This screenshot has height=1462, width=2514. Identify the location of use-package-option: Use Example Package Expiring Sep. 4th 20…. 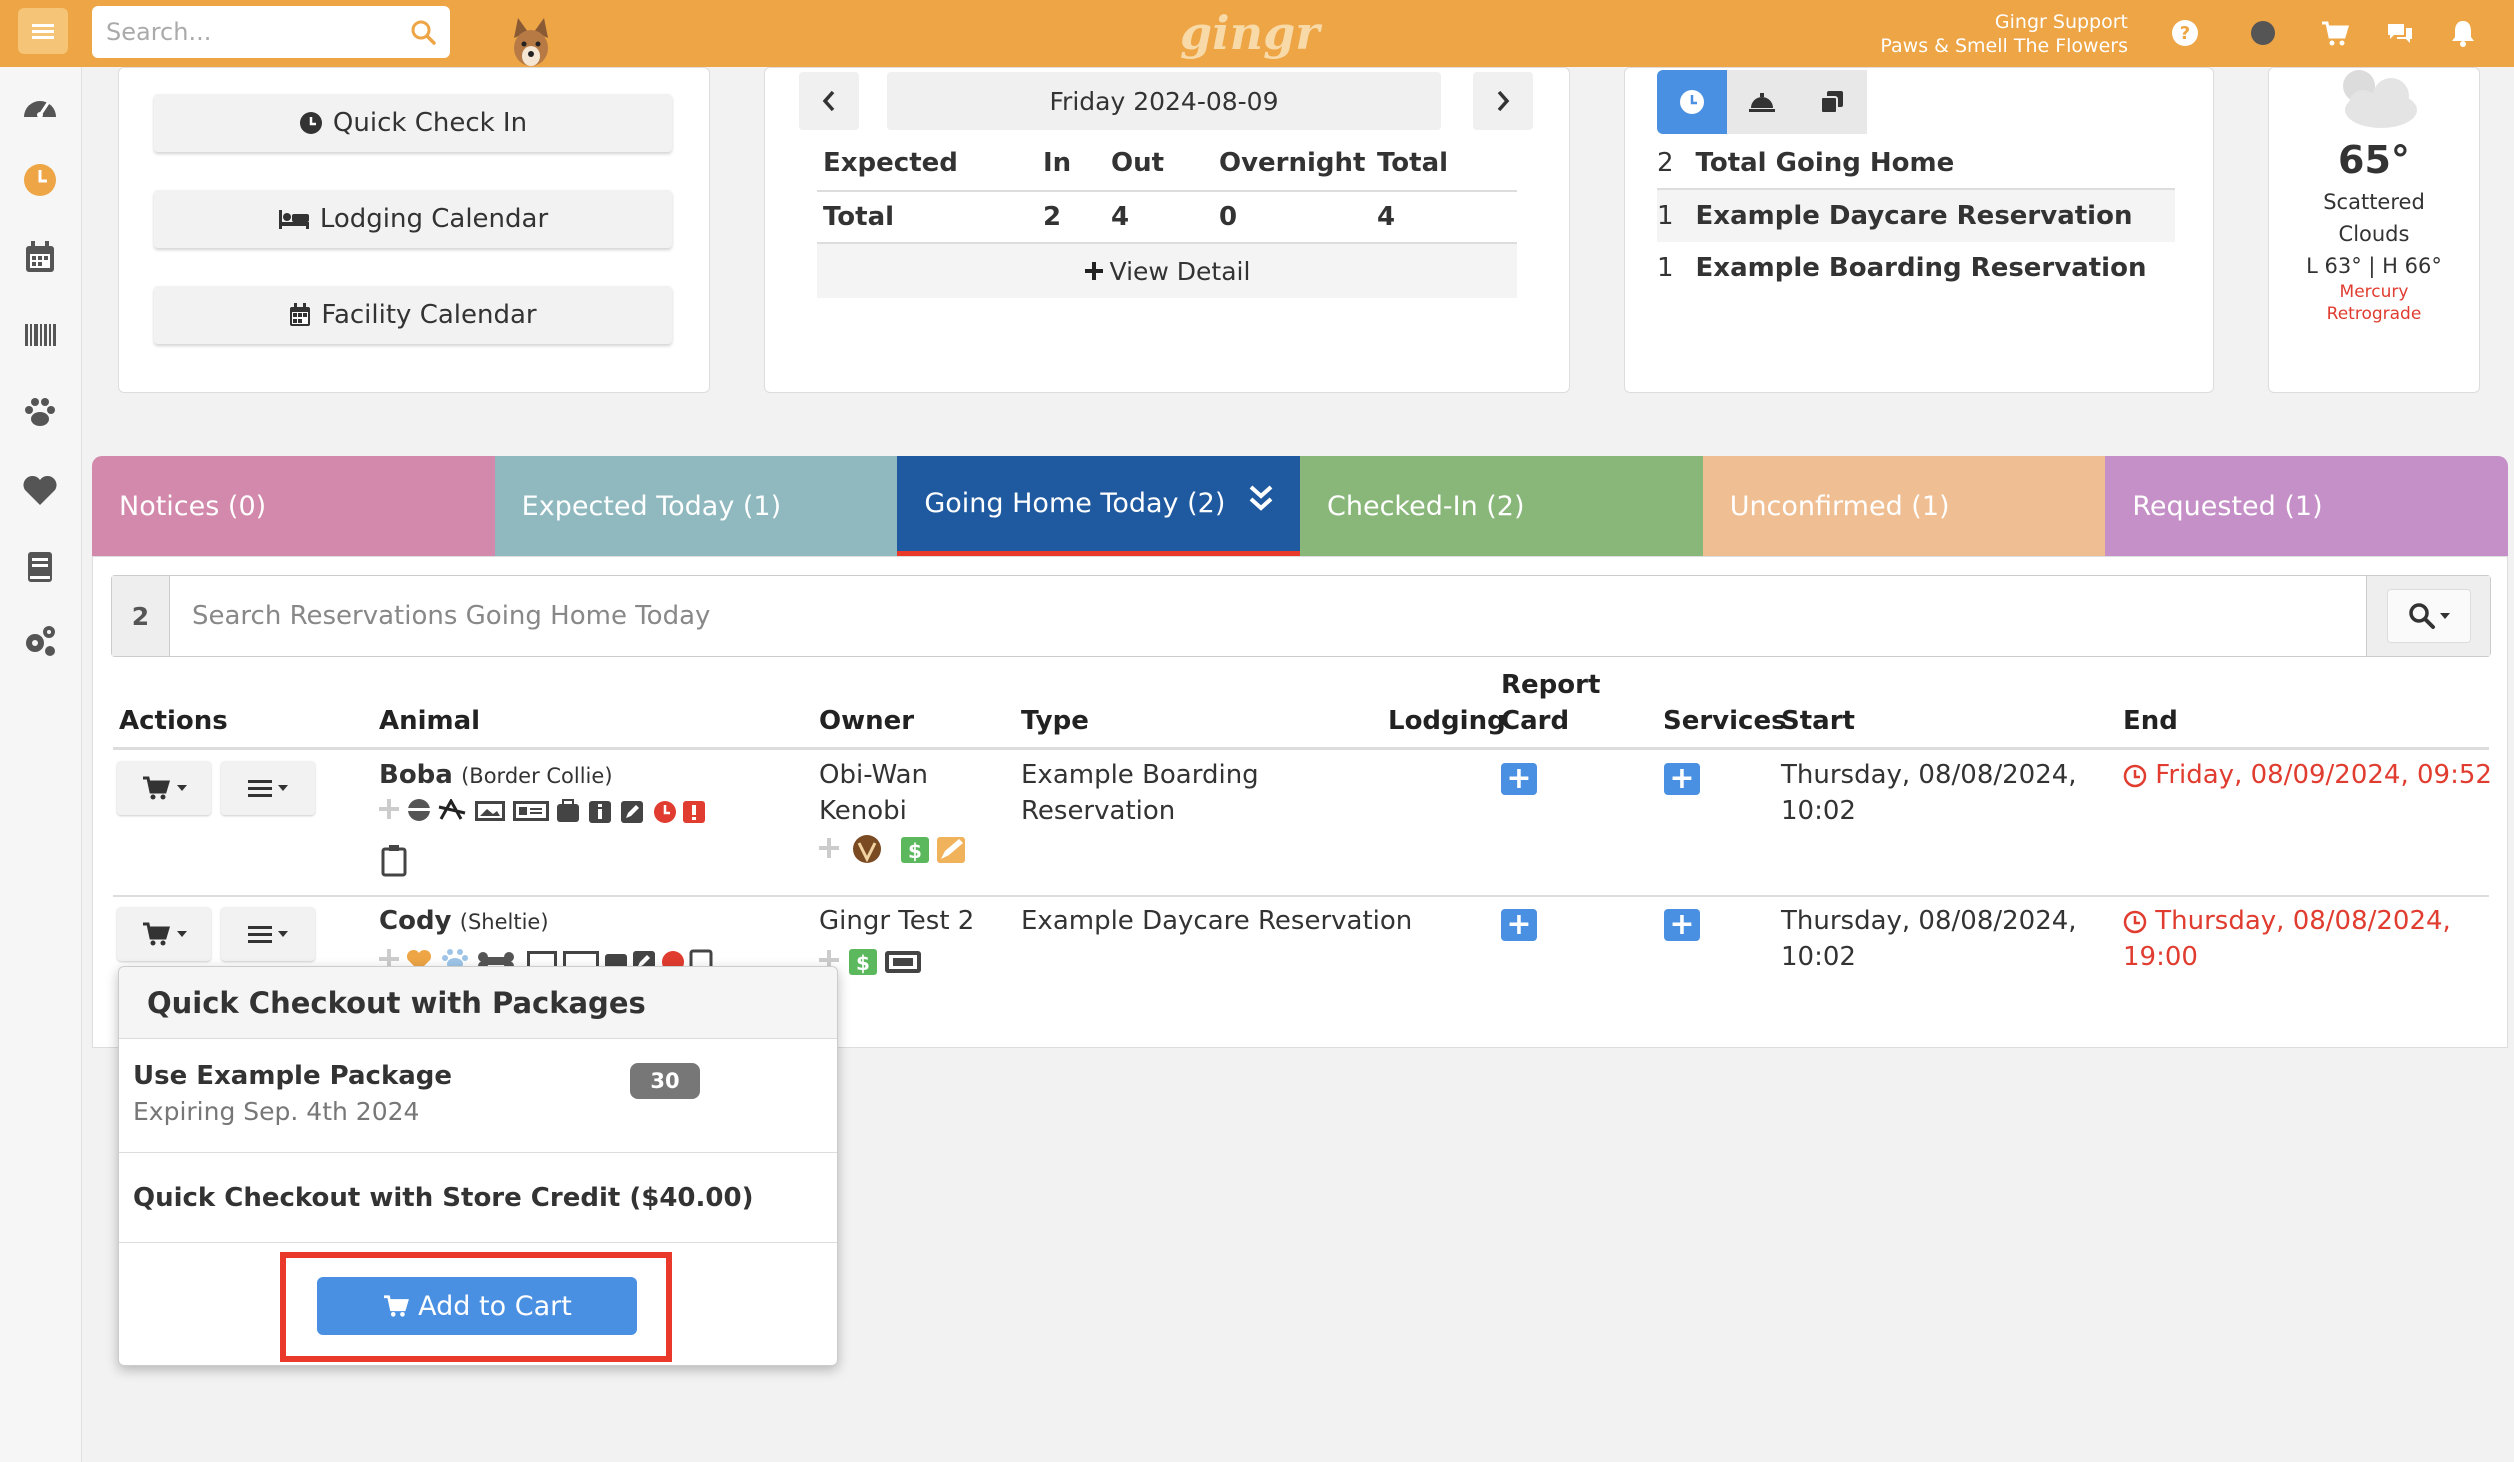
(478, 1096).